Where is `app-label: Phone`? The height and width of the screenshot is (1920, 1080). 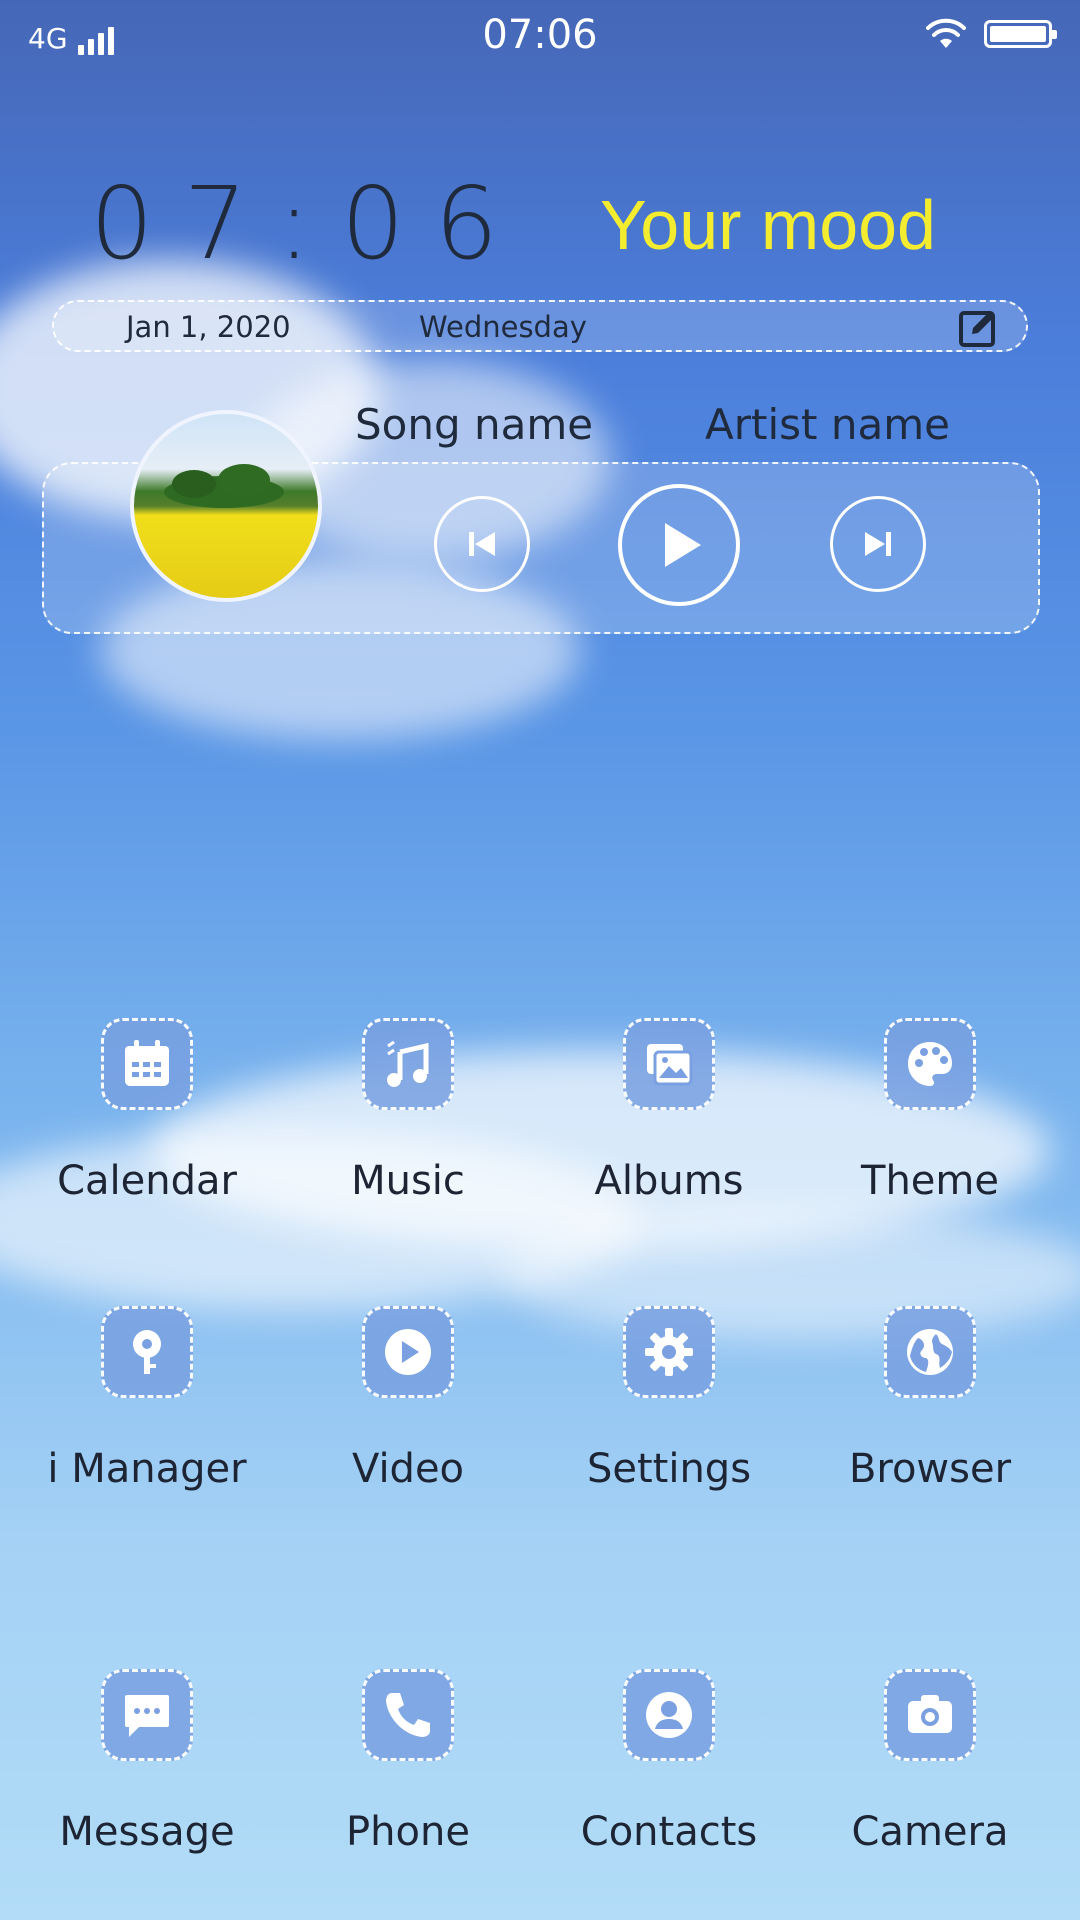 app-label: Phone is located at coordinates (408, 1832).